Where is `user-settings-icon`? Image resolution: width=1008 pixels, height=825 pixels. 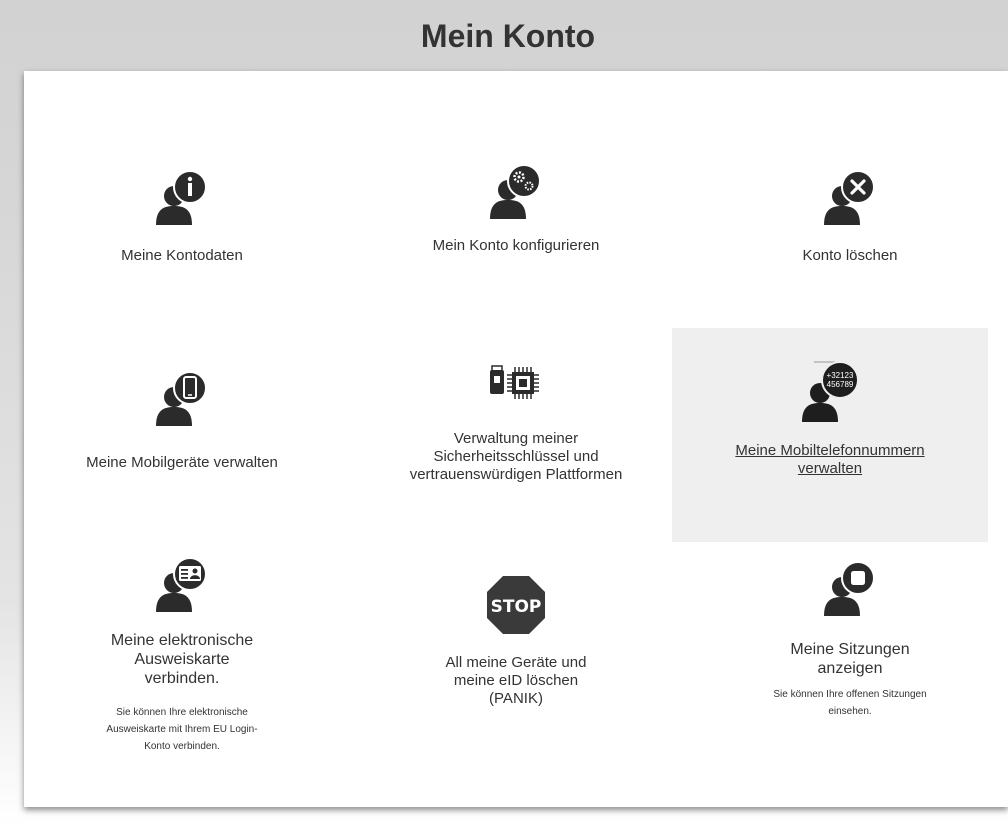
user-settings-icon is located at coordinates (516, 191).